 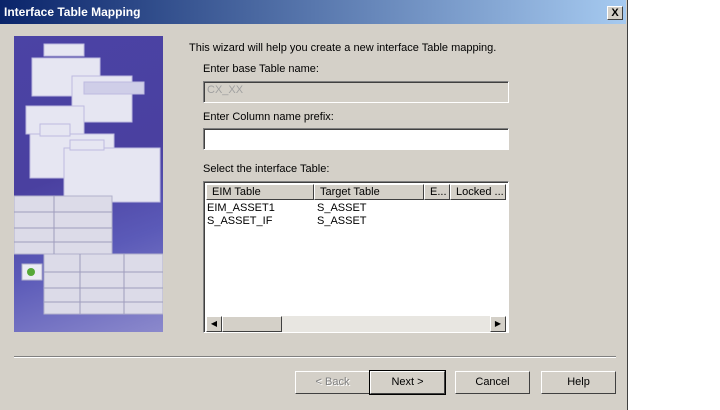 I want to click on horizontal-scrollbar: ◀ ▶, so click(x=356, y=324).